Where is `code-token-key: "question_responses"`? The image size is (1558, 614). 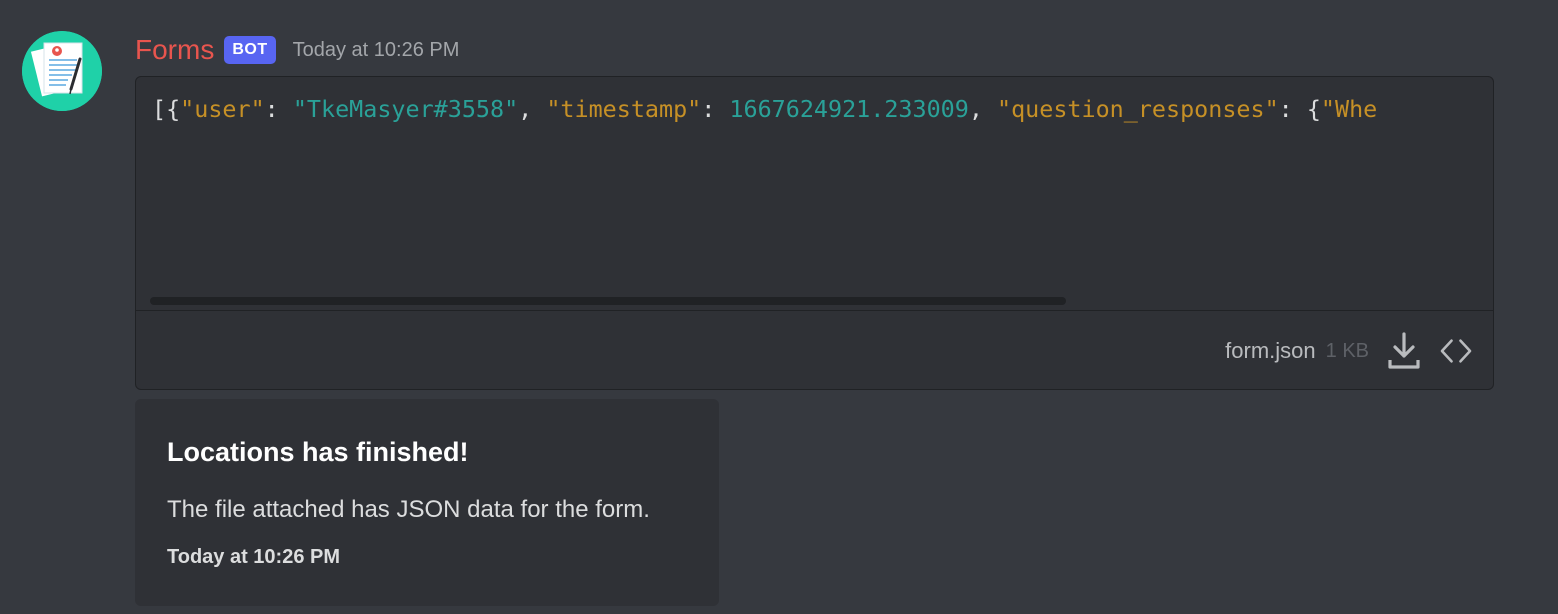
code-token-key: "question_responses" is located at coordinates (1138, 109).